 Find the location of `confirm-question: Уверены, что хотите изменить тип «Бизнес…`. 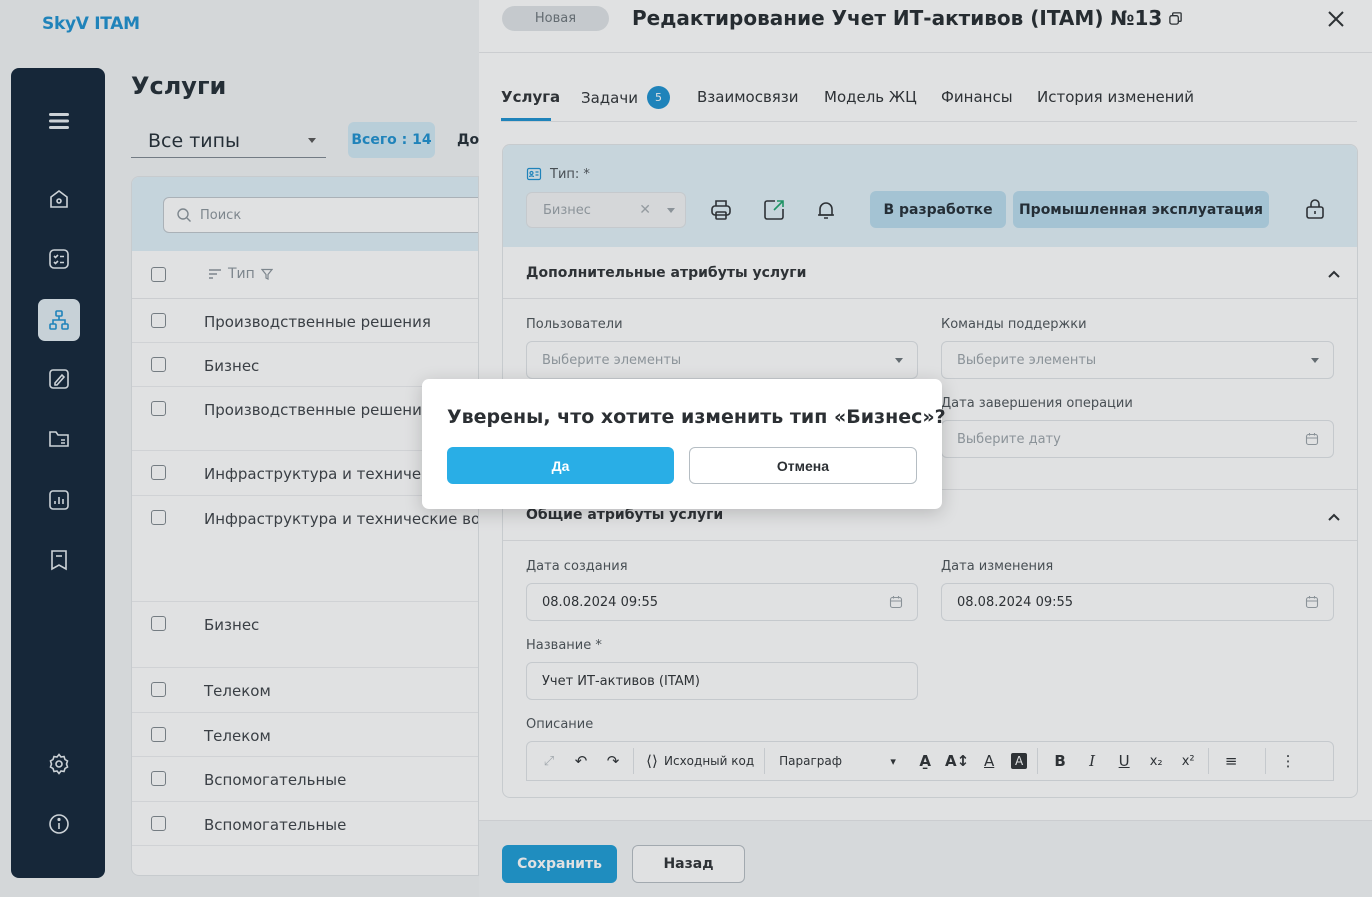

confirm-question: Уверены, что хотите изменить тип «Бизнес… is located at coordinates (696, 417).